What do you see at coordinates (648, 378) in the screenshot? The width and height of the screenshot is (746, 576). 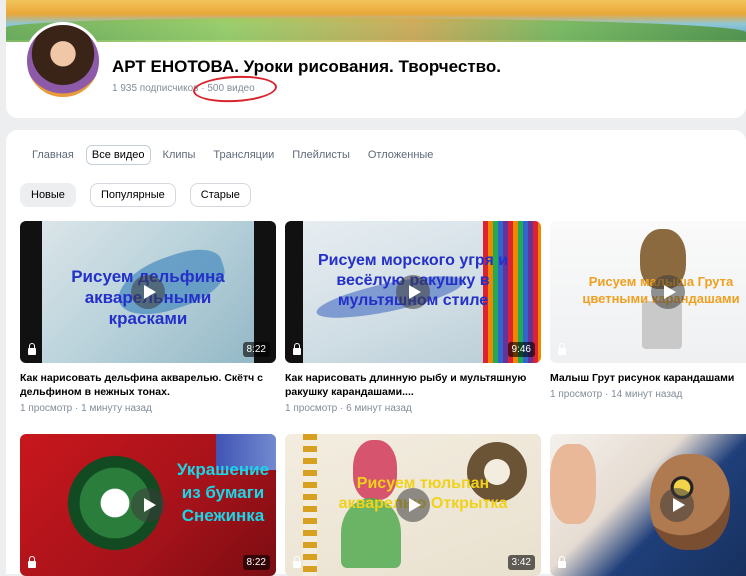 I see `video-title: Малыш Грут рисунок карандашами` at bounding box center [648, 378].